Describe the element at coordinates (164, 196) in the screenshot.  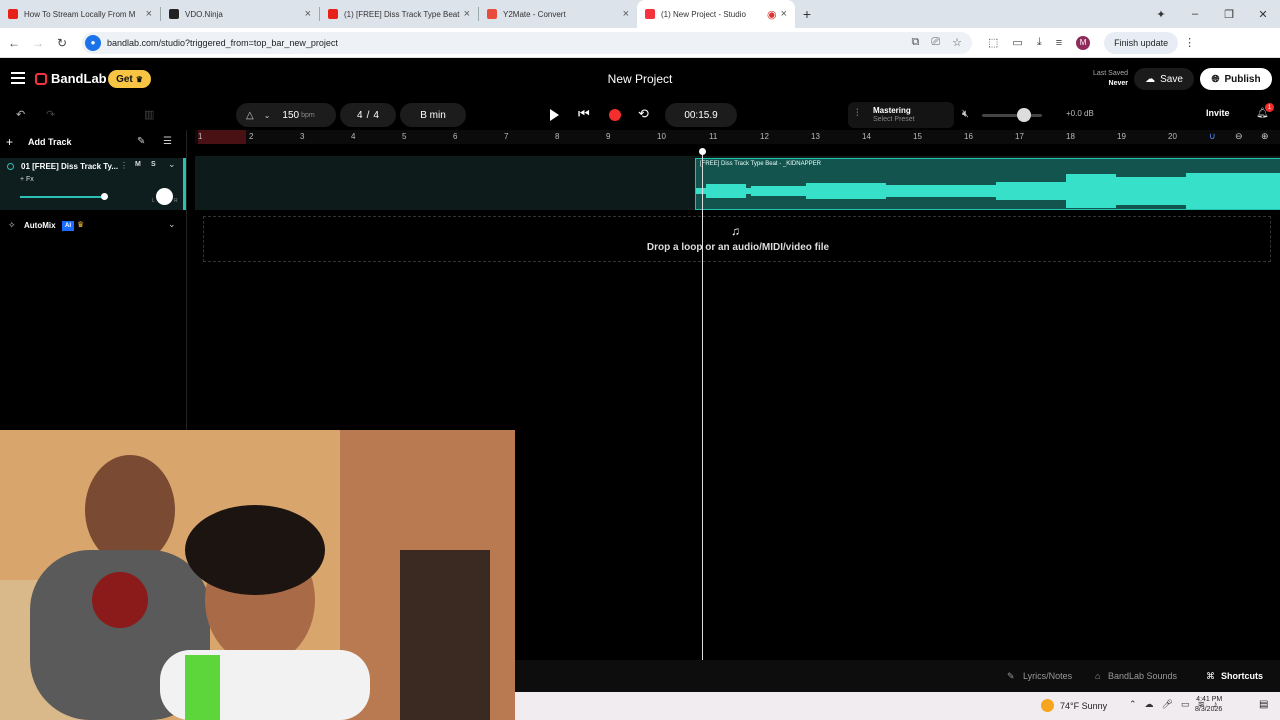
I see `pan-knob` at that location.